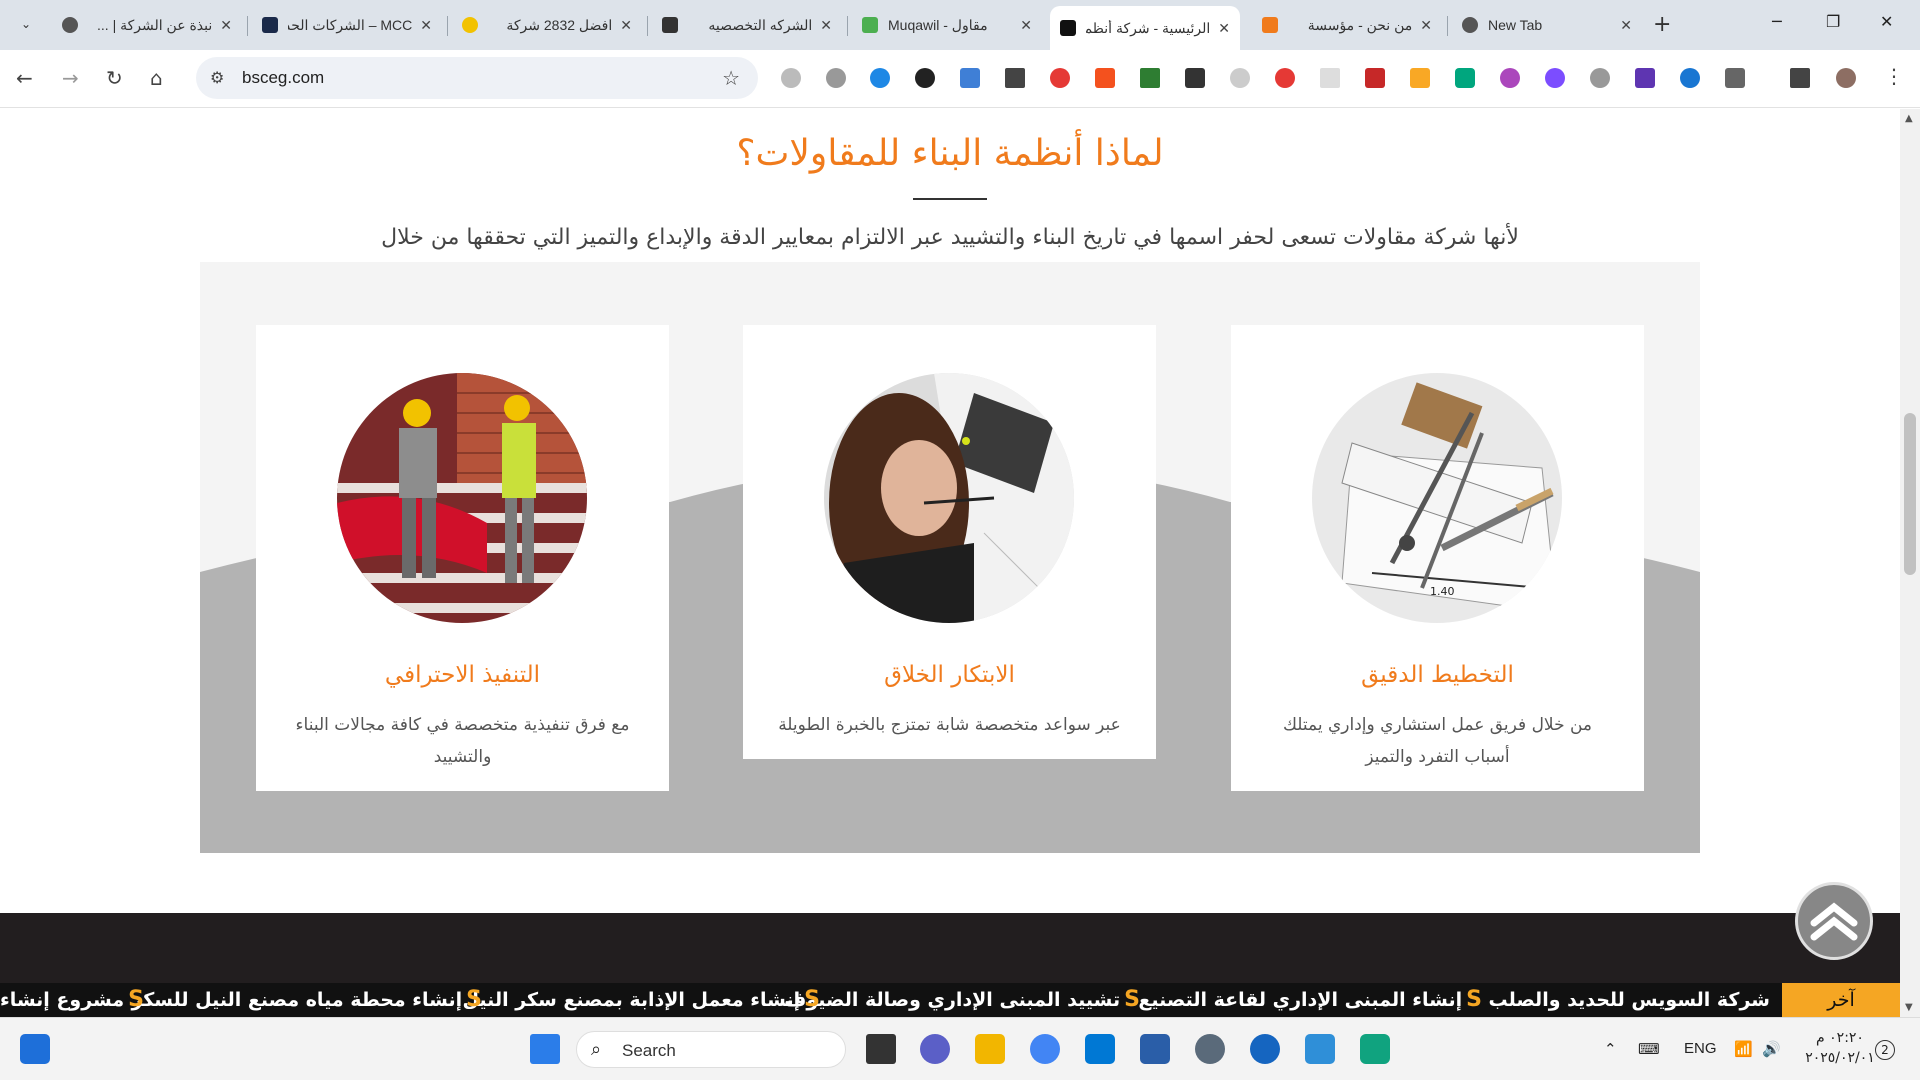 This screenshot has width=1920, height=1080. I want to click on tab-specialized-company: الشركه التخصصيه ✕, so click(747, 25).